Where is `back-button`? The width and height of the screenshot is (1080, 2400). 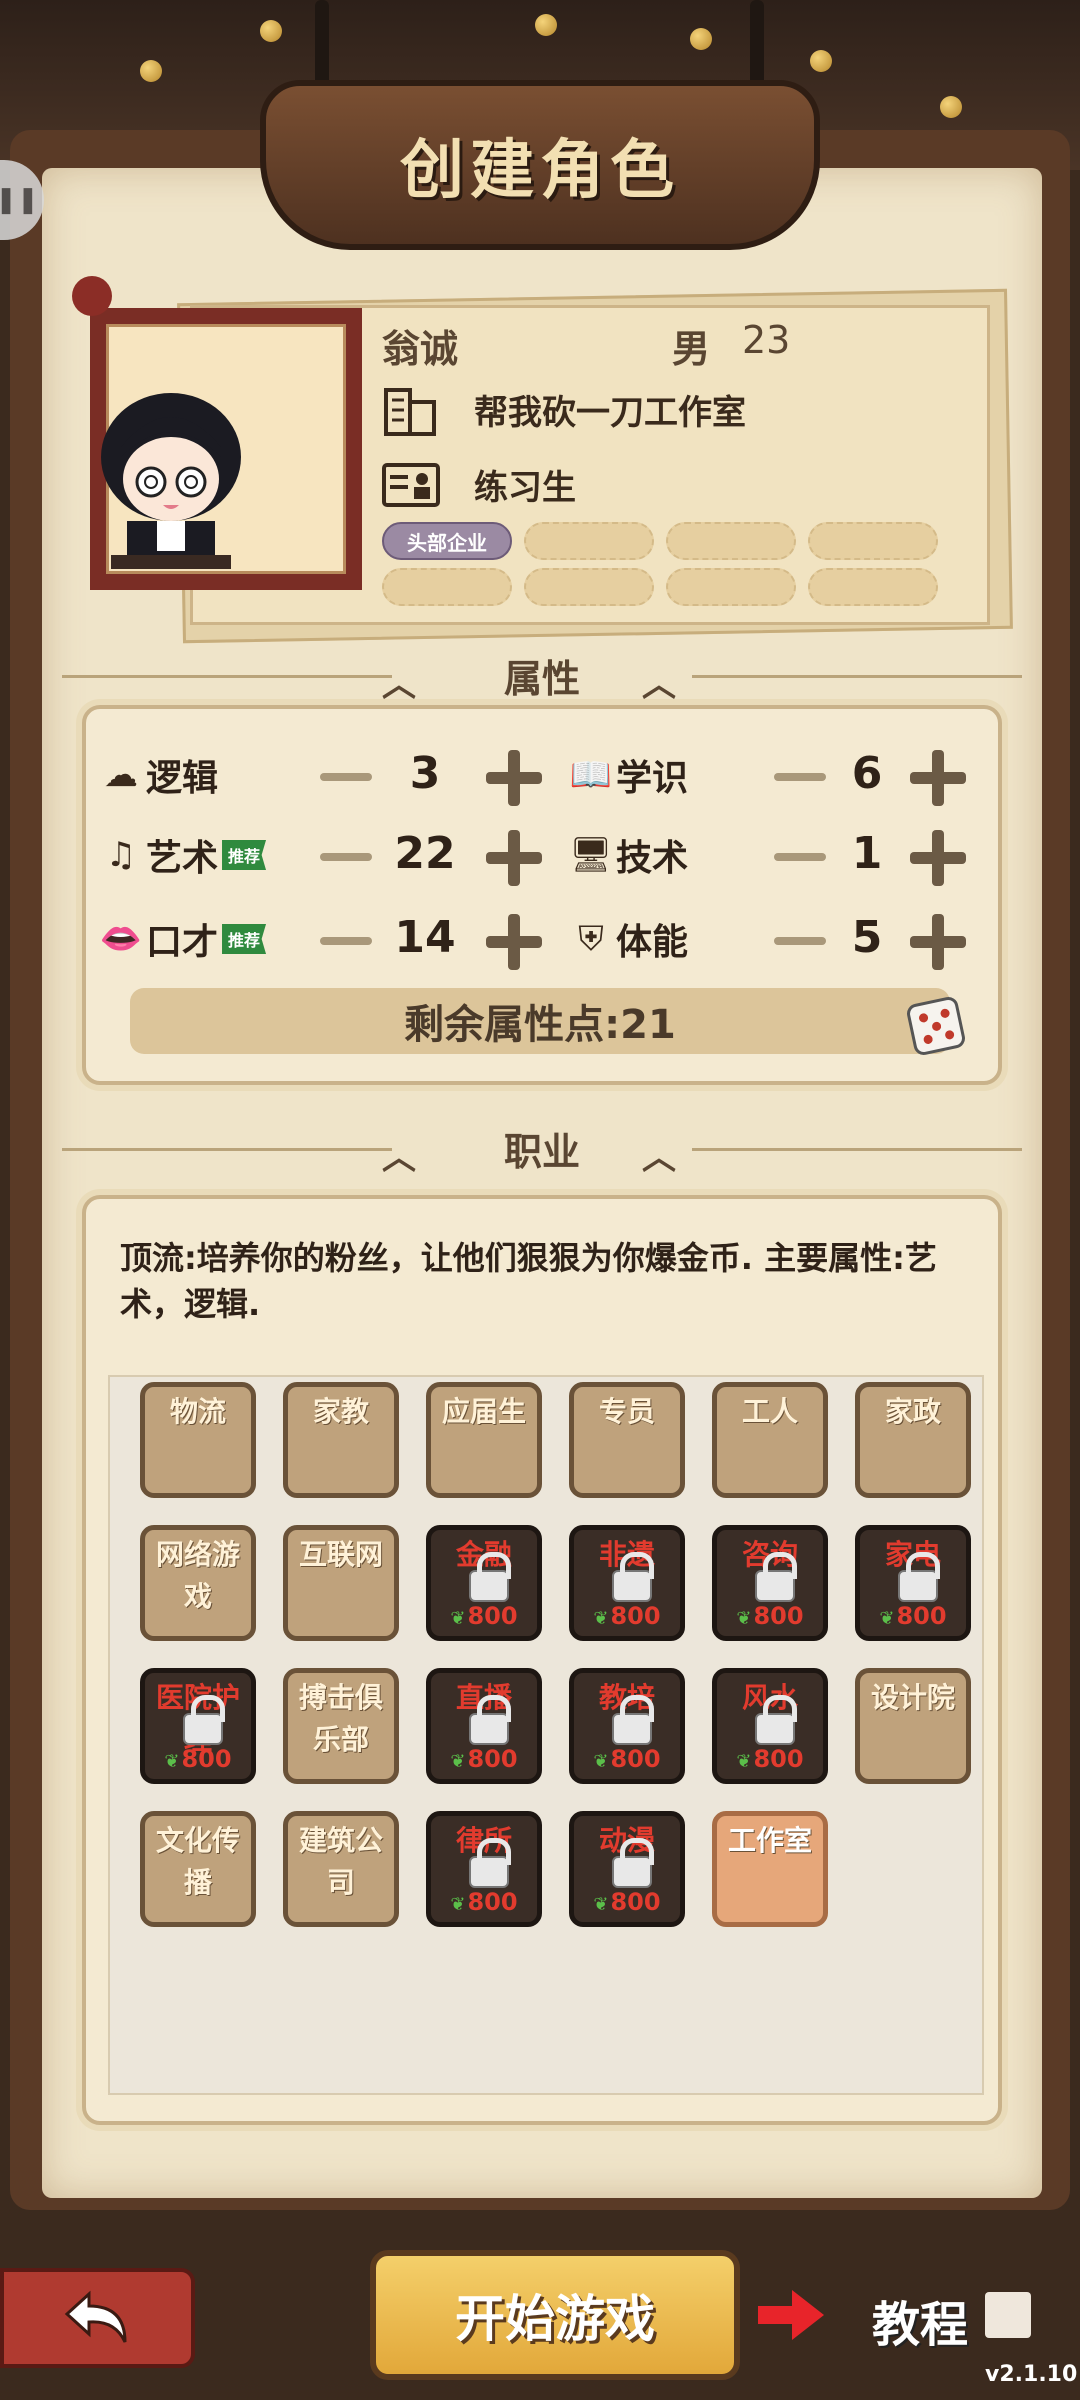
back-button is located at coordinates (97, 2318).